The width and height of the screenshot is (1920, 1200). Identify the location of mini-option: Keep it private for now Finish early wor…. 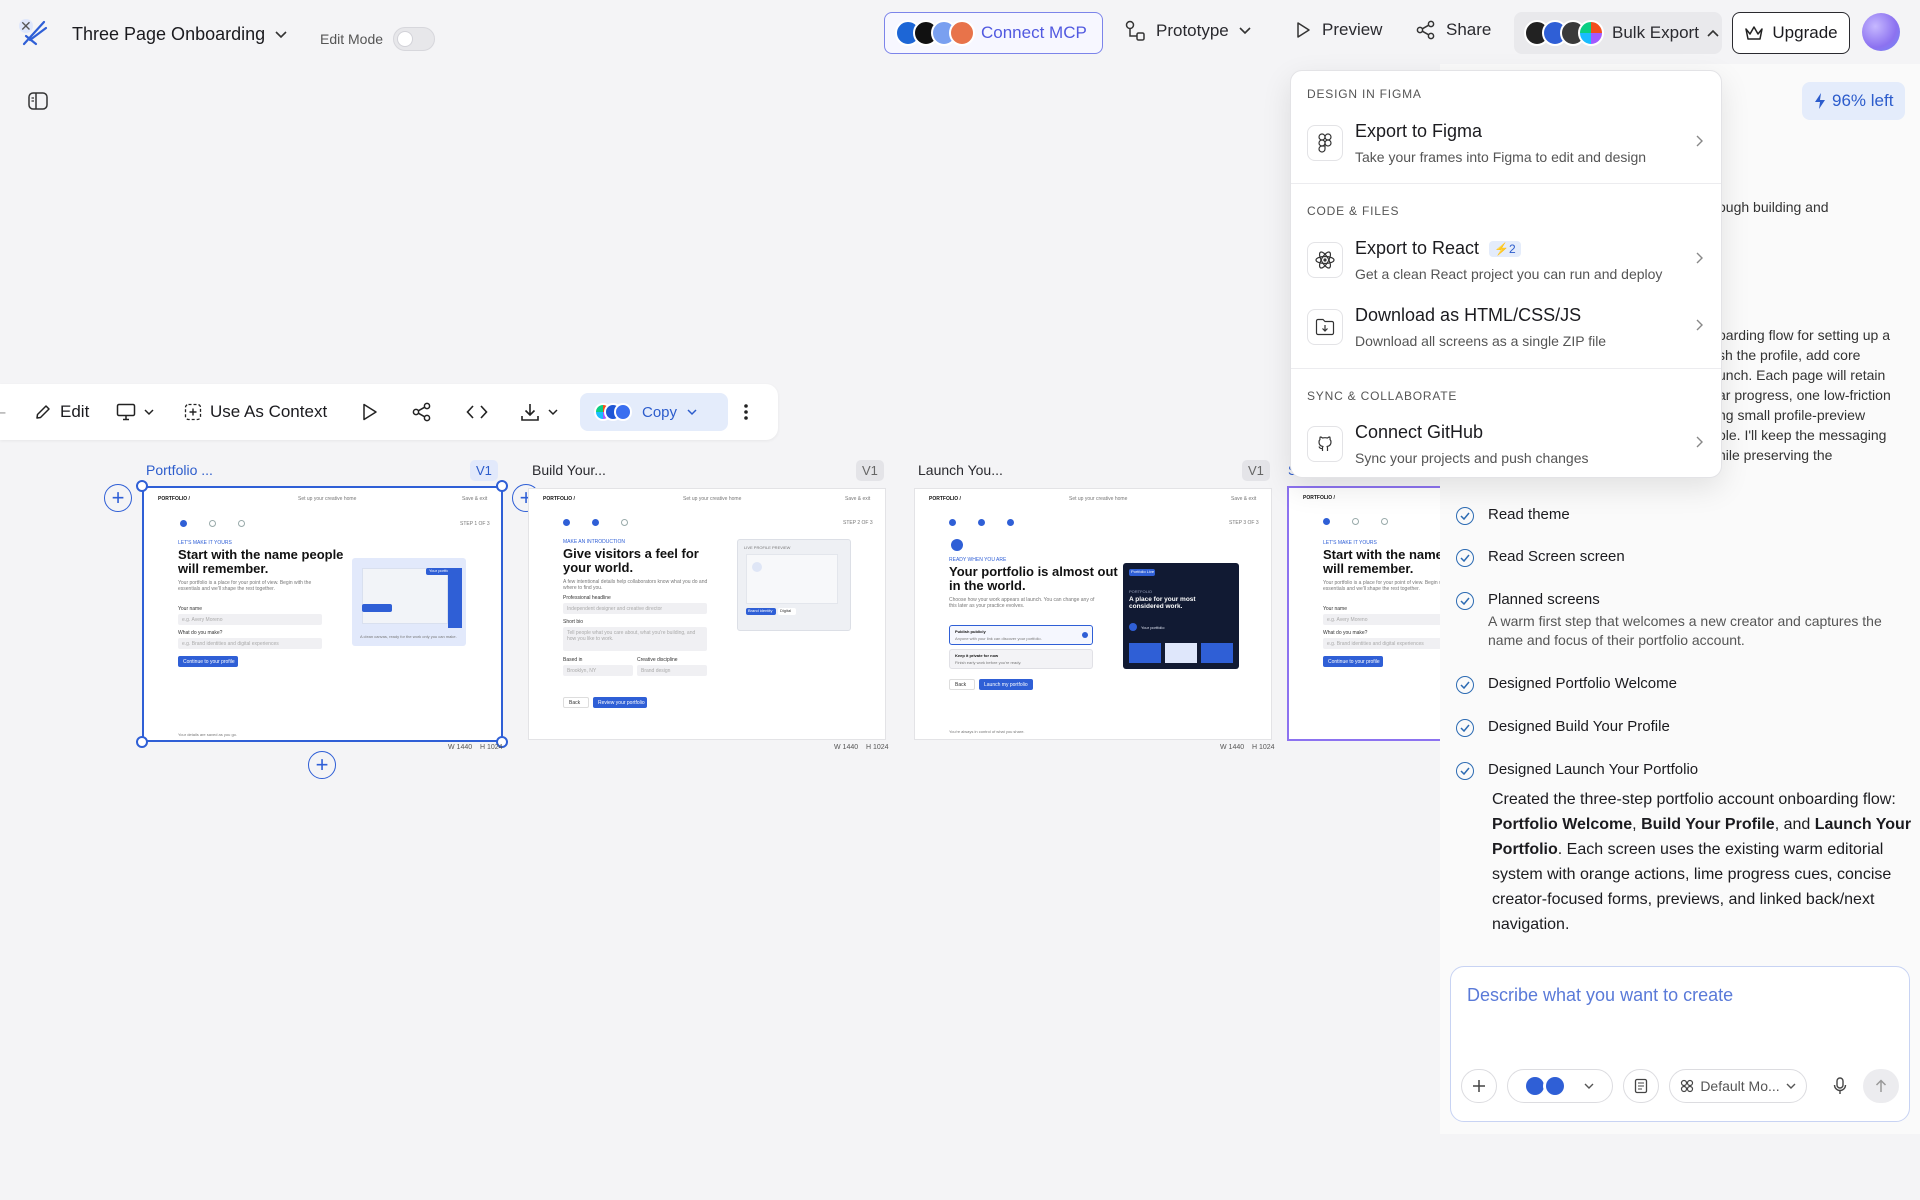
(1021, 659).